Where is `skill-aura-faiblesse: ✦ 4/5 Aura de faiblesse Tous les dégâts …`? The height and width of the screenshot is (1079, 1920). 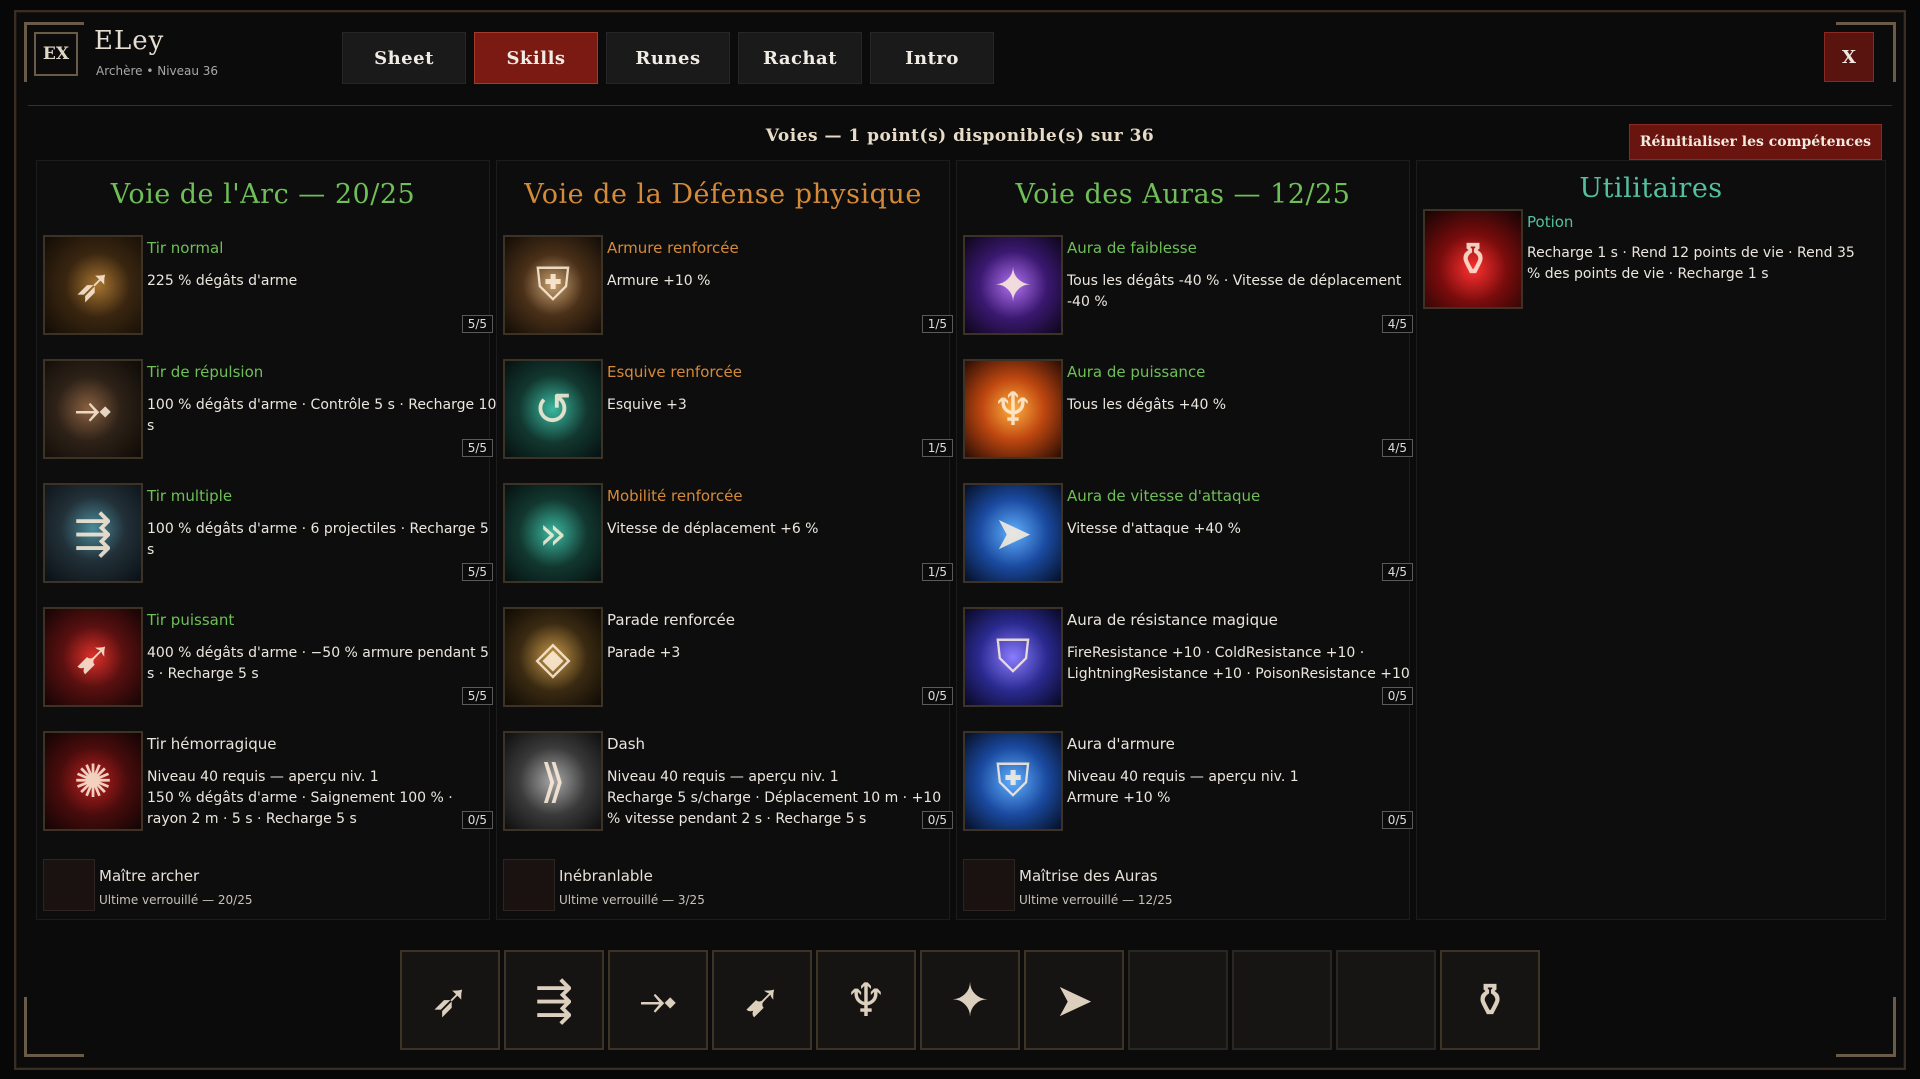
skill-aura-faiblesse: ✦ 4/5 Aura de faiblesse Tous les dégâts … is located at coordinates (1189, 285).